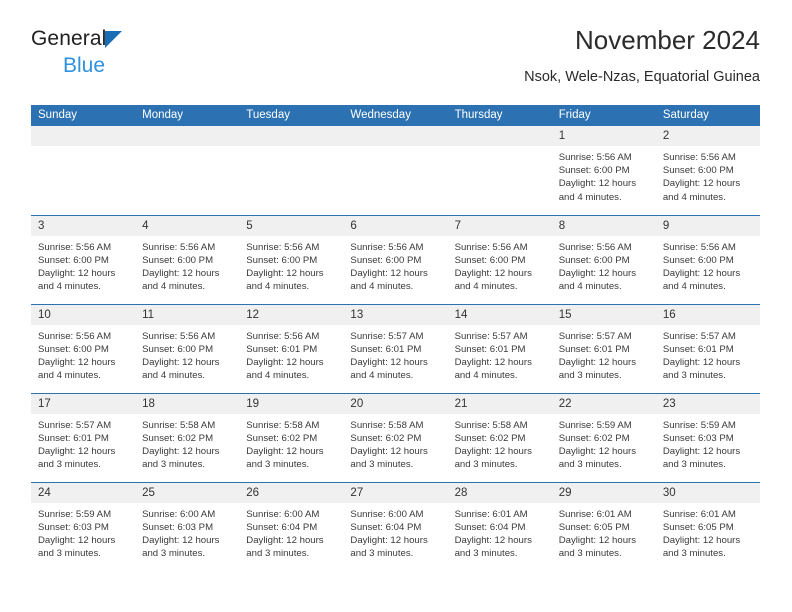  I want to click on day-number: 3, so click(83, 225).